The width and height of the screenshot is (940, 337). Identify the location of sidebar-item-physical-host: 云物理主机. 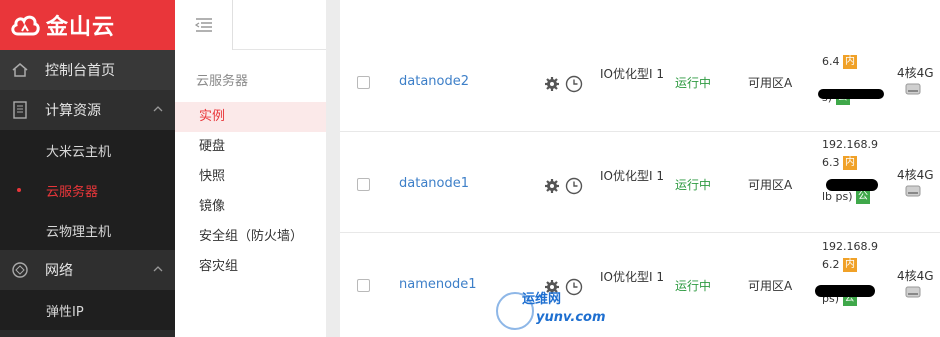
(87, 230).